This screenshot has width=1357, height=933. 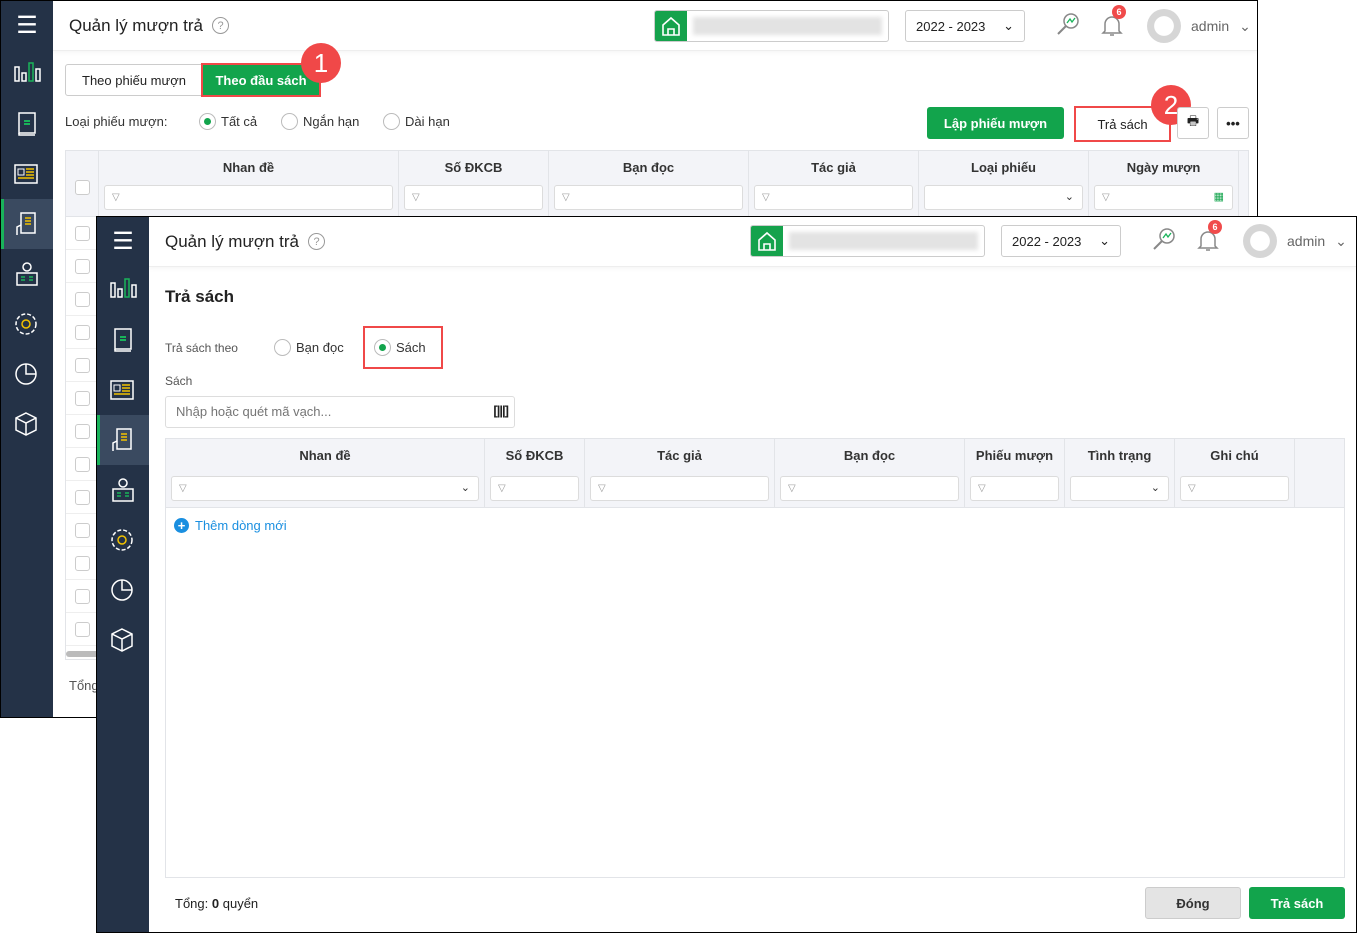 What do you see at coordinates (411, 347) in the screenshot?
I see `radio-label: Sách` at bounding box center [411, 347].